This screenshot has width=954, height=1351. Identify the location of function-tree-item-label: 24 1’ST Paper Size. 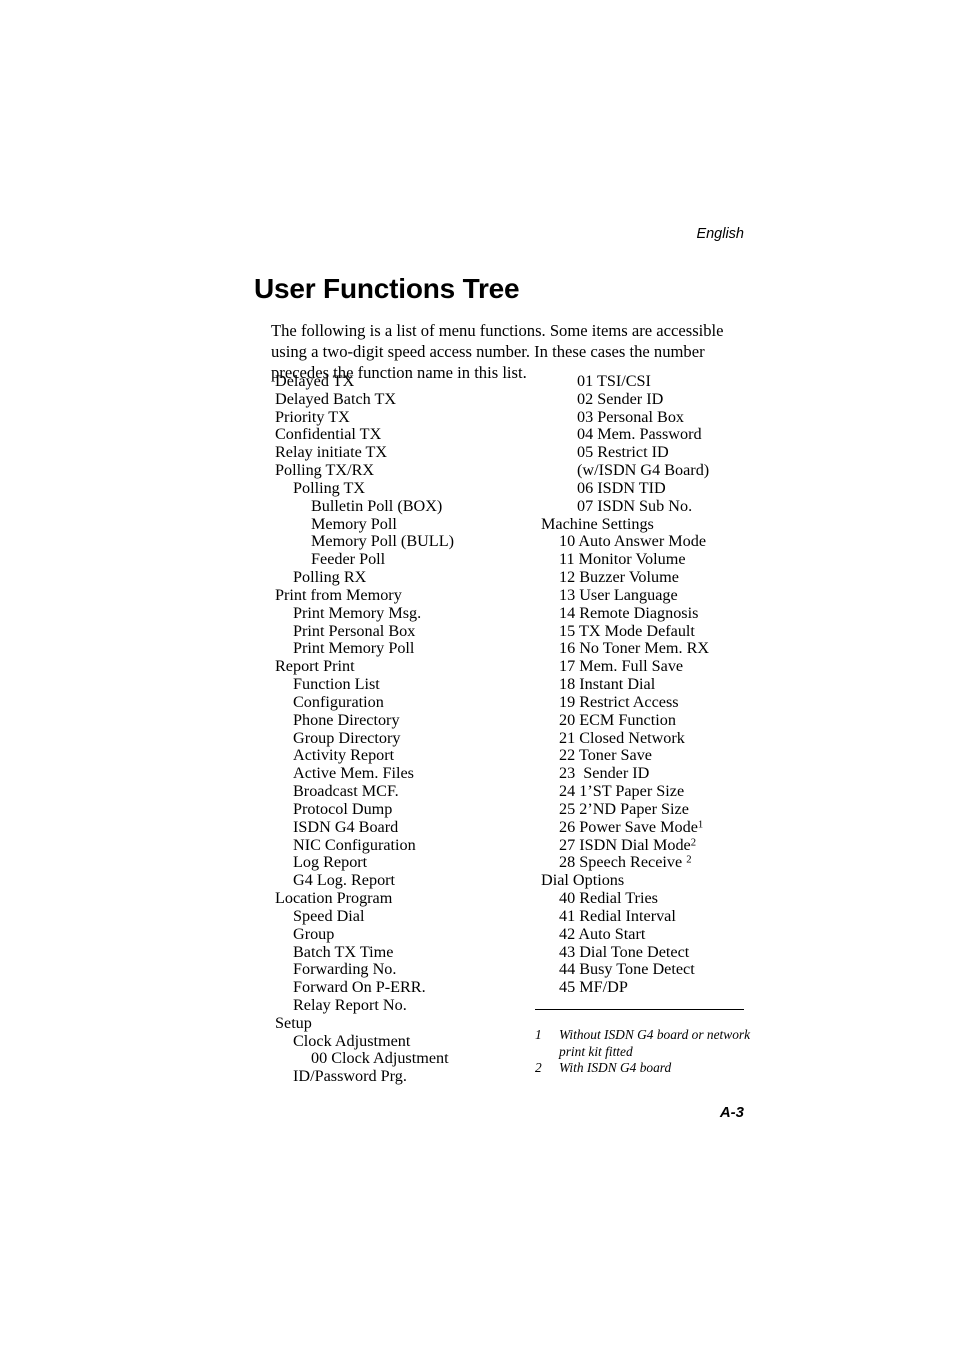
(622, 791).